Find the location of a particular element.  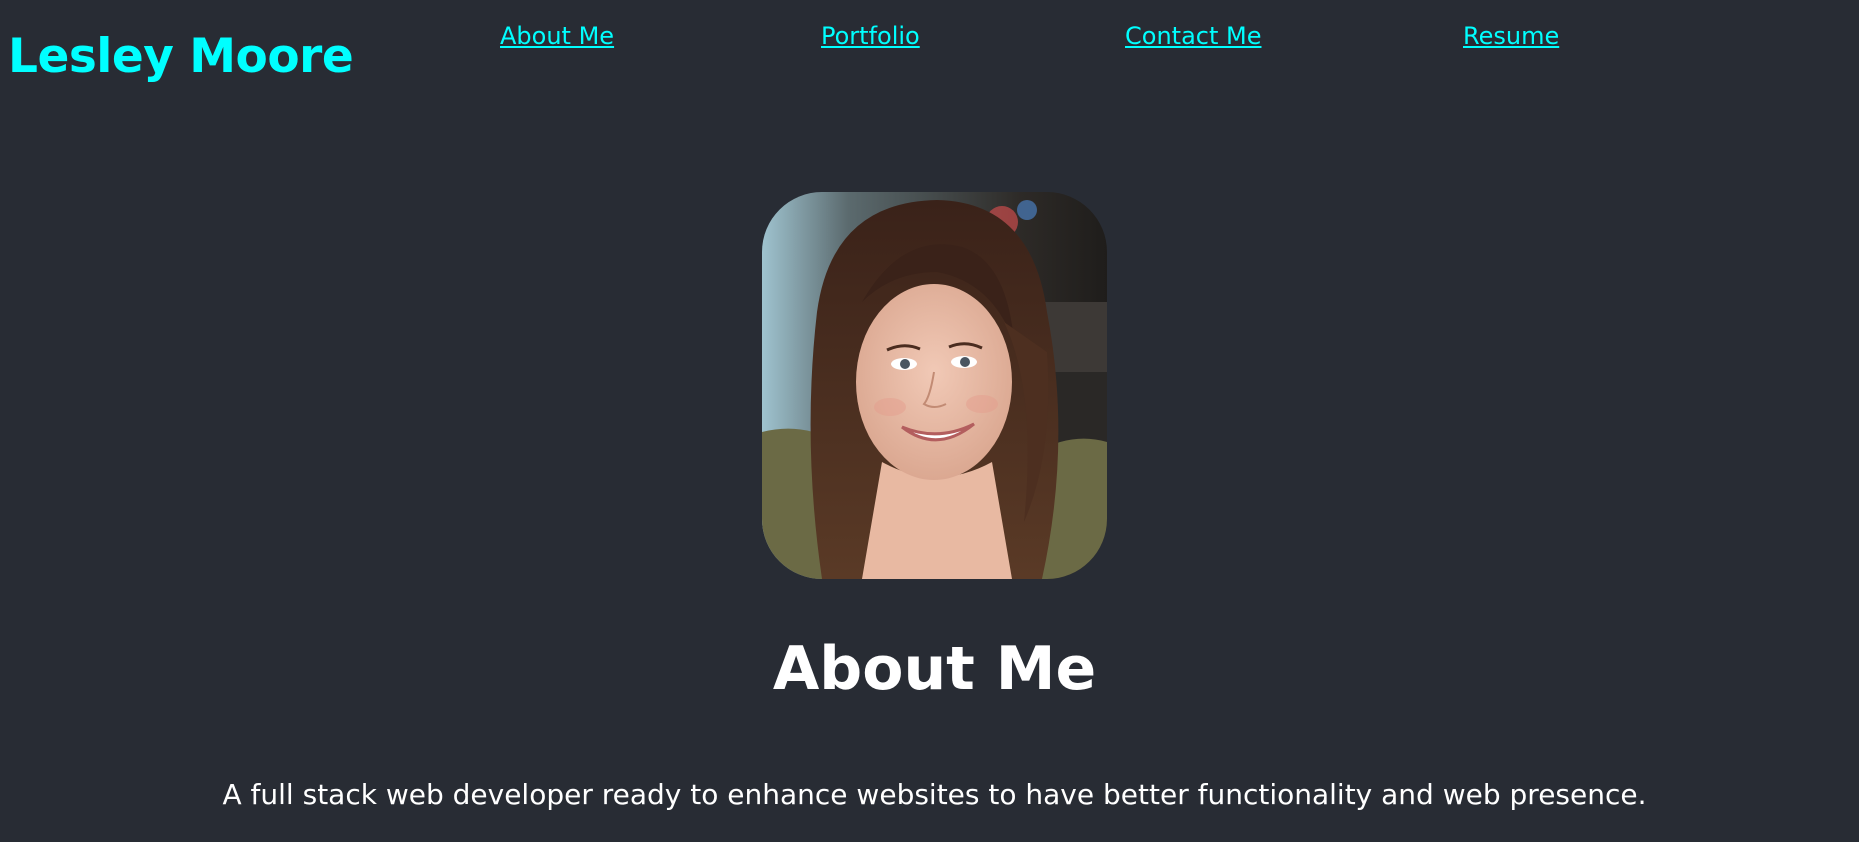

nav-link-about-me: About Me is located at coordinates (557, 36).